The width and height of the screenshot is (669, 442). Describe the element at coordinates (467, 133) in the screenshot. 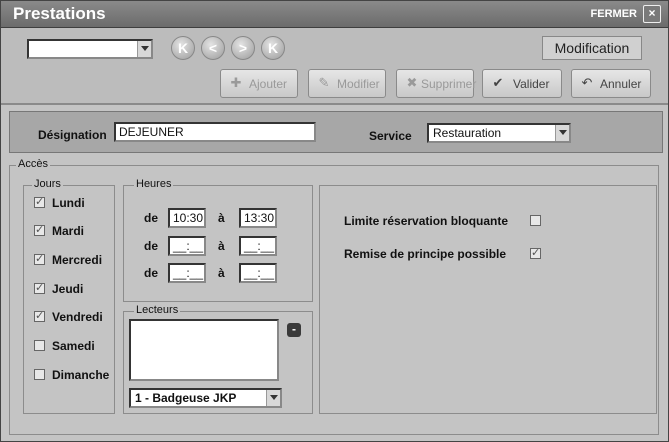

I see `service-value: Restauration` at that location.